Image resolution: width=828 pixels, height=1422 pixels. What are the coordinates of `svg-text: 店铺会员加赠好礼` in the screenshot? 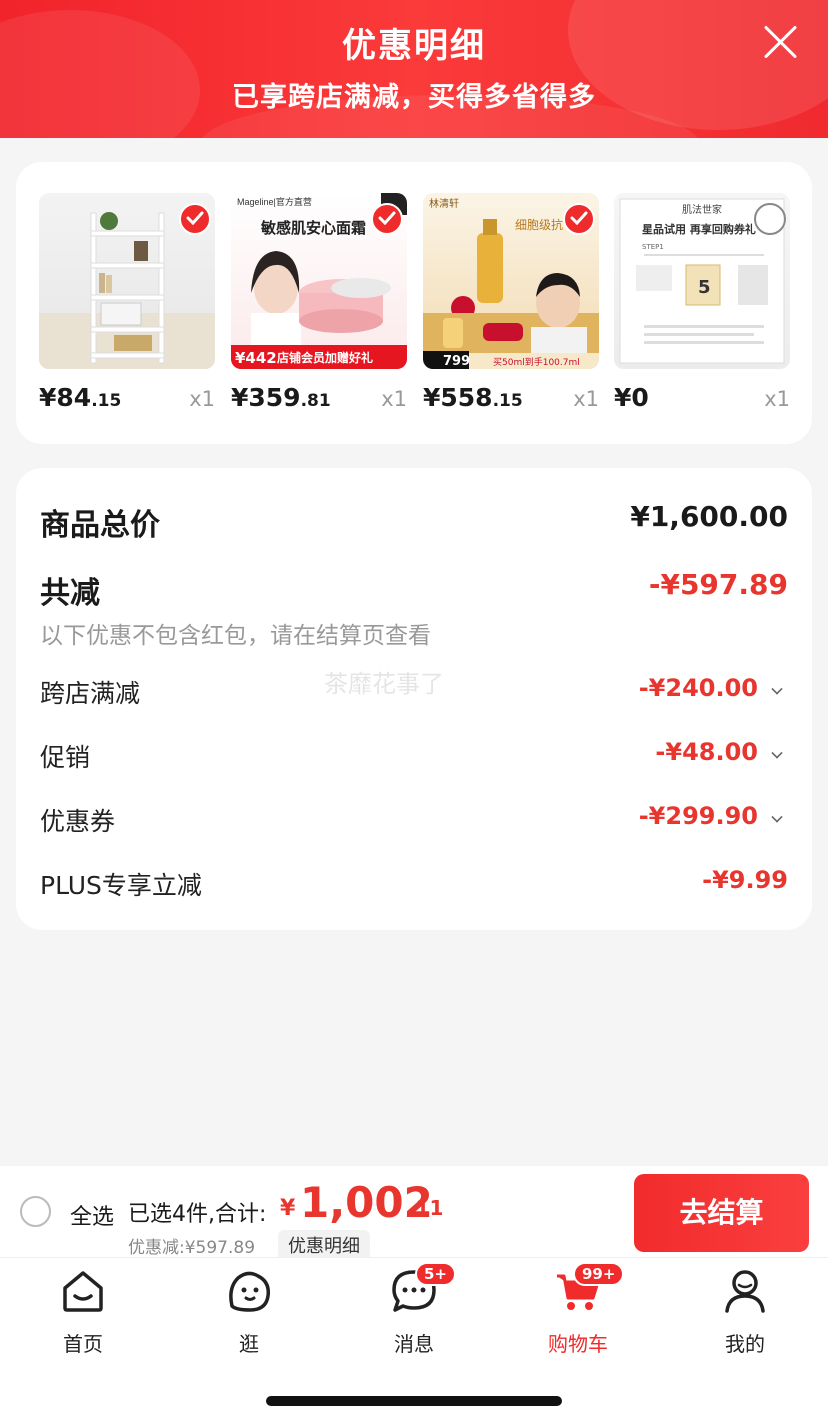 It's located at (325, 357).